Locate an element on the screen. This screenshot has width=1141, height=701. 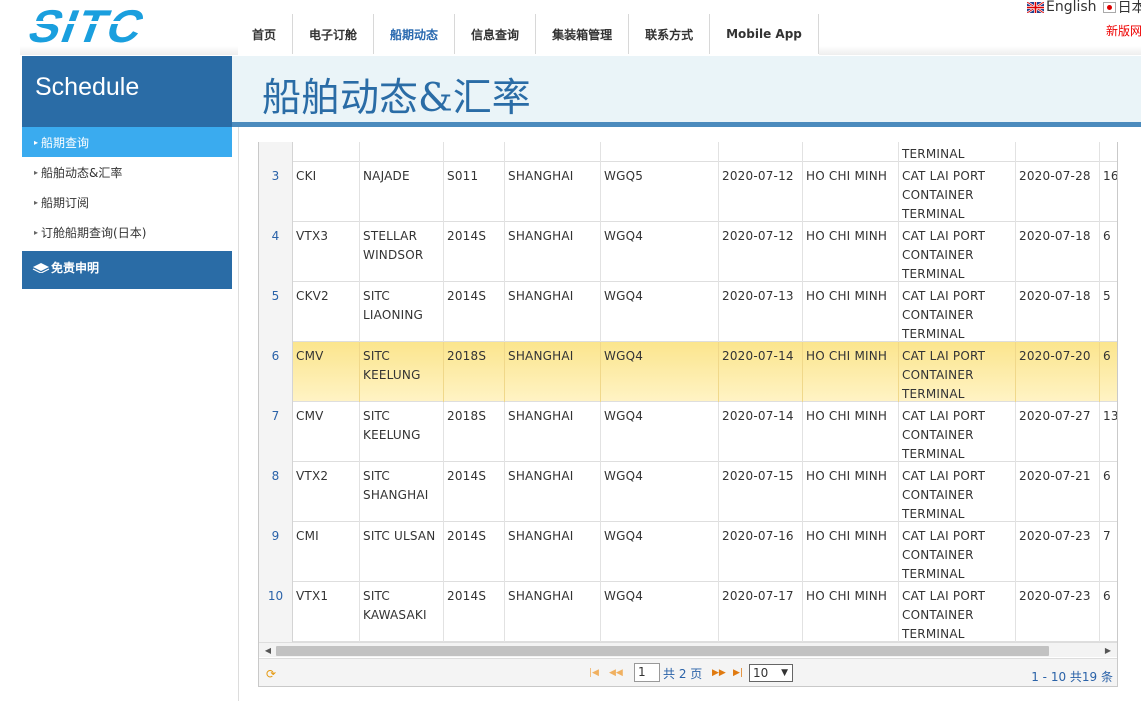
cell-etd is located at coordinates (761, 152).